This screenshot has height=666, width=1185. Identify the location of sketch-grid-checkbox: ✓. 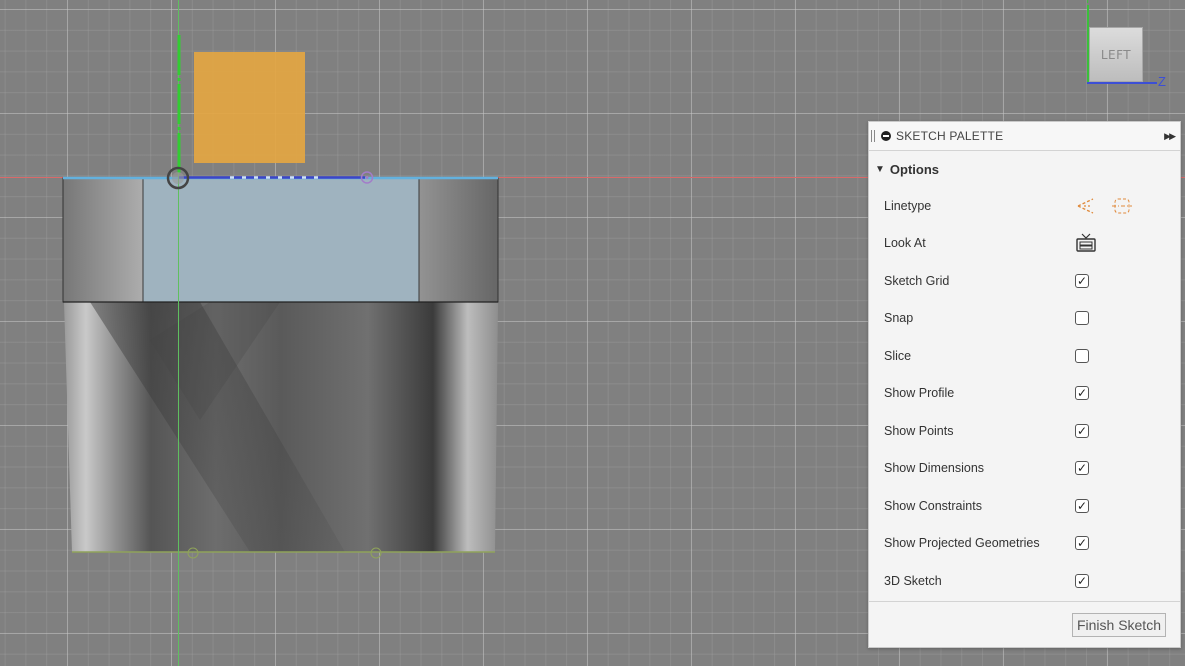
(1082, 280).